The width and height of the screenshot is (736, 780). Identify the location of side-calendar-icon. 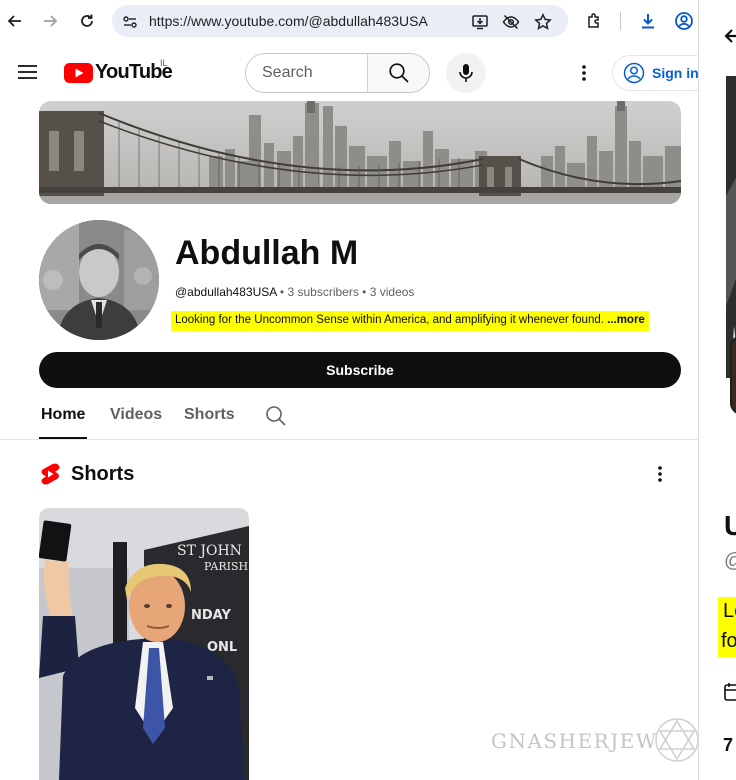
(730, 692).